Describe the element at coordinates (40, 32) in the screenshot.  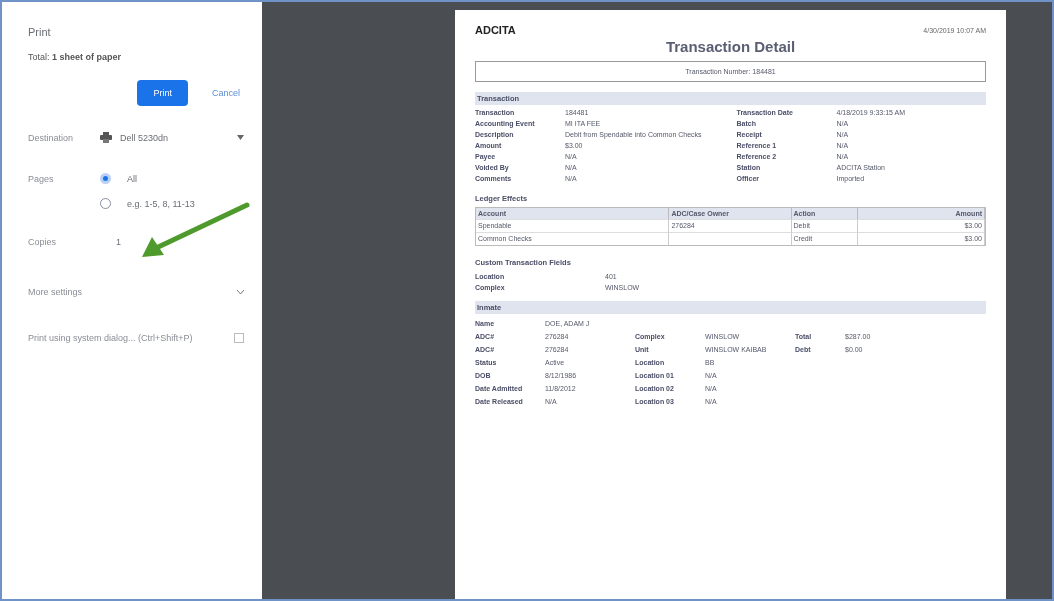
I see `dialog-title: Print` at that location.